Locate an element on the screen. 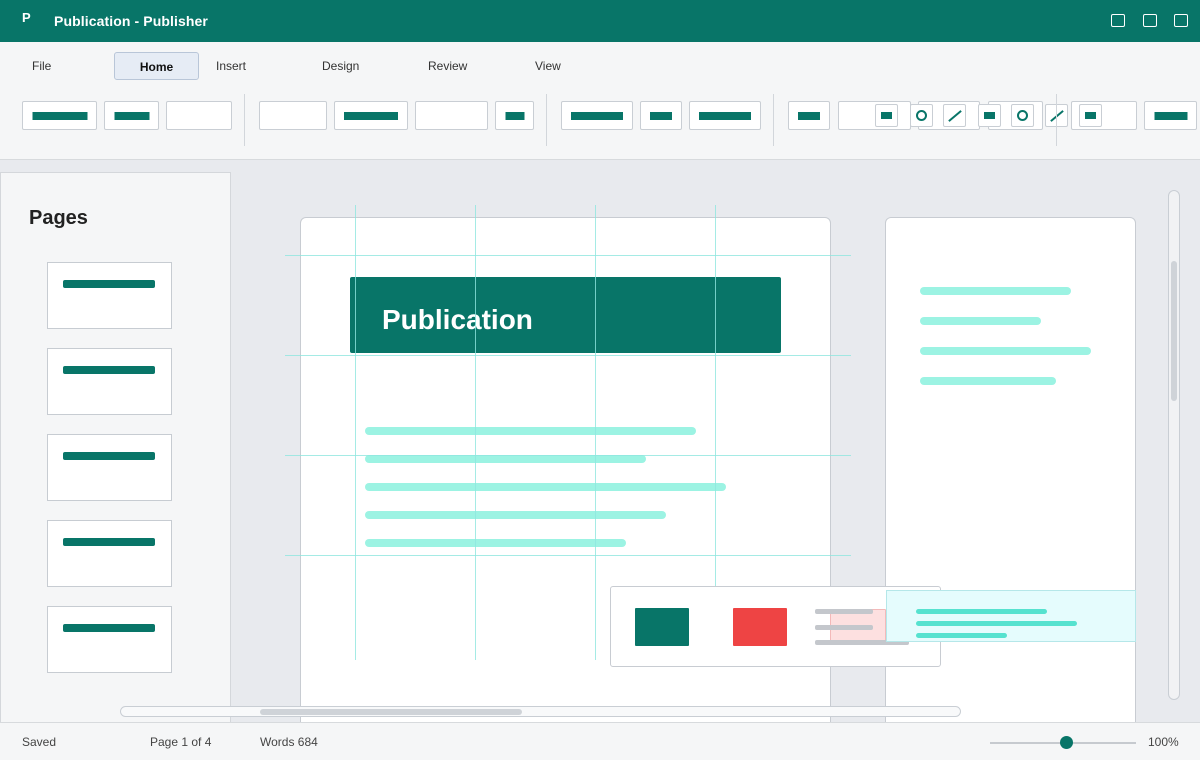 This screenshot has height=760, width=1200. window-maximize-icon is located at coordinates (1150, 20).